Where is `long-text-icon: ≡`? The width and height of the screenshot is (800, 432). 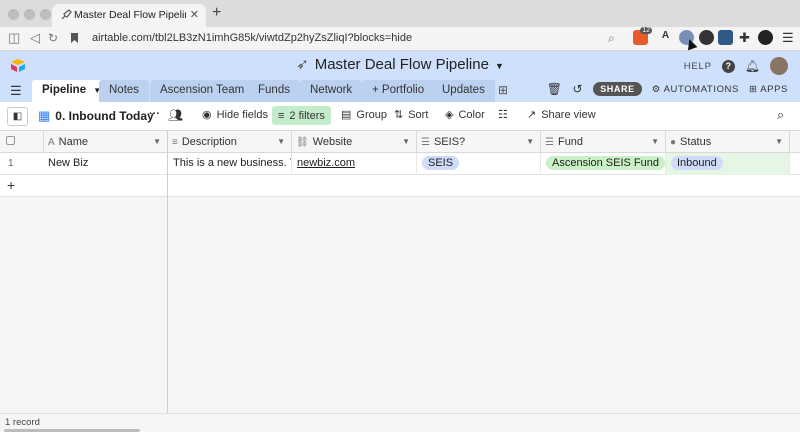 long-text-icon: ≡ is located at coordinates (175, 142).